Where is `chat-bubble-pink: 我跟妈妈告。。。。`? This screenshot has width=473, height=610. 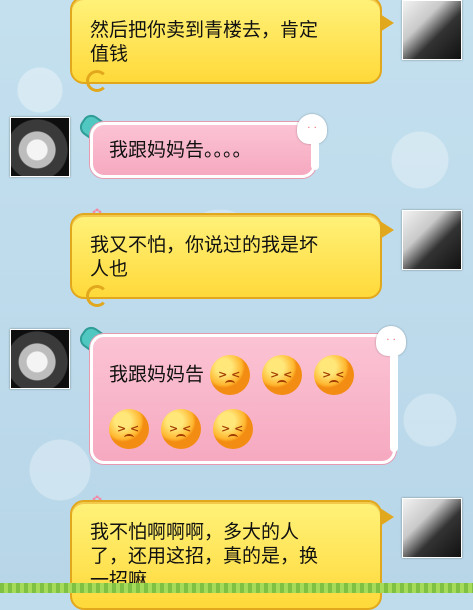
chat-bubble-pink: 我跟妈妈告。。。。 is located at coordinates (203, 150).